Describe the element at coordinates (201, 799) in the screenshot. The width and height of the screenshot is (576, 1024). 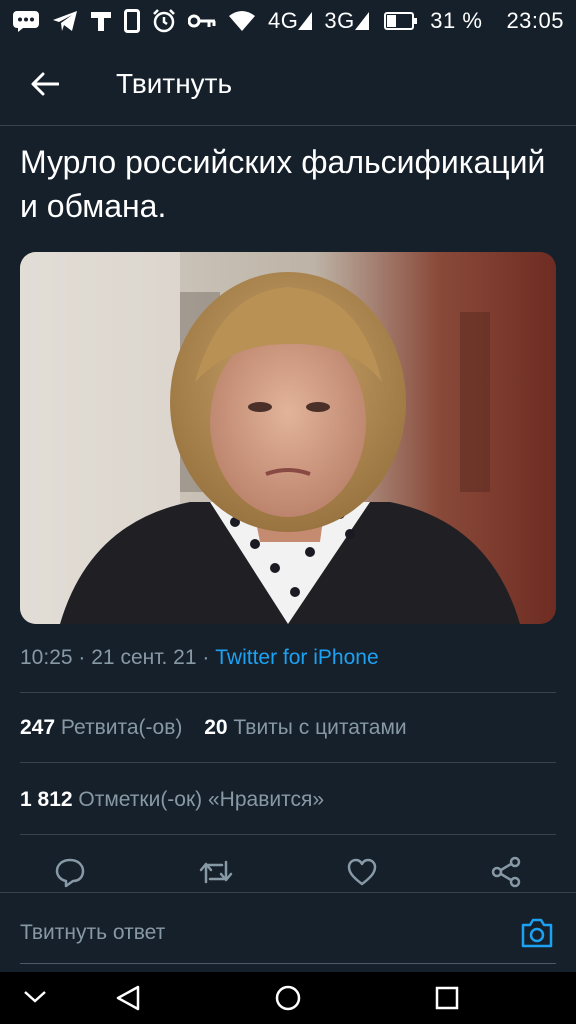
I see `likes-label: Отметки(-ок) «Нравится»` at that location.